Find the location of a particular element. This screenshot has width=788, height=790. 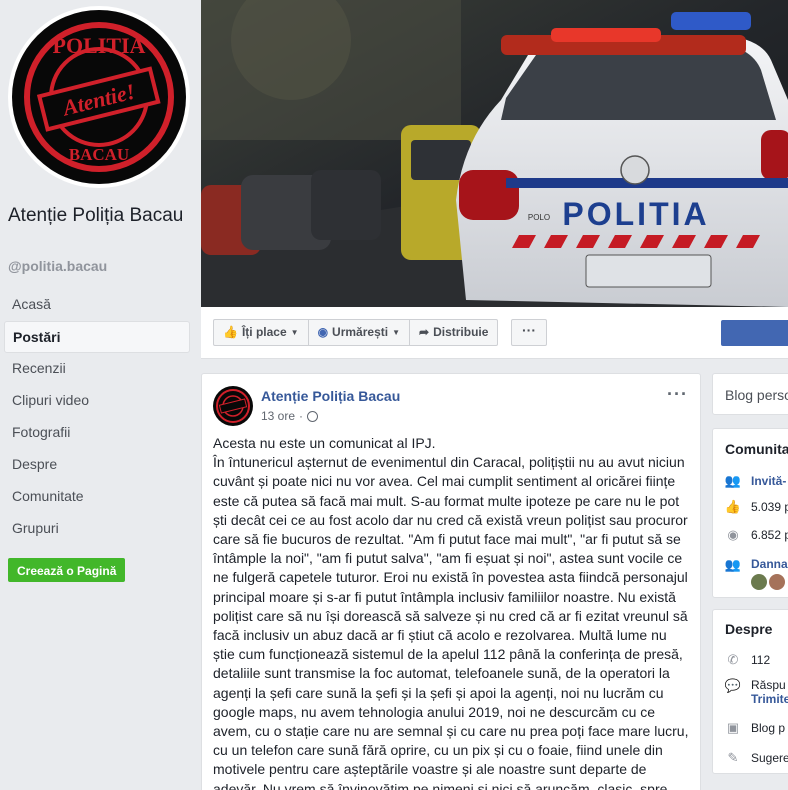

more-options-button: ··· is located at coordinates (529, 332).